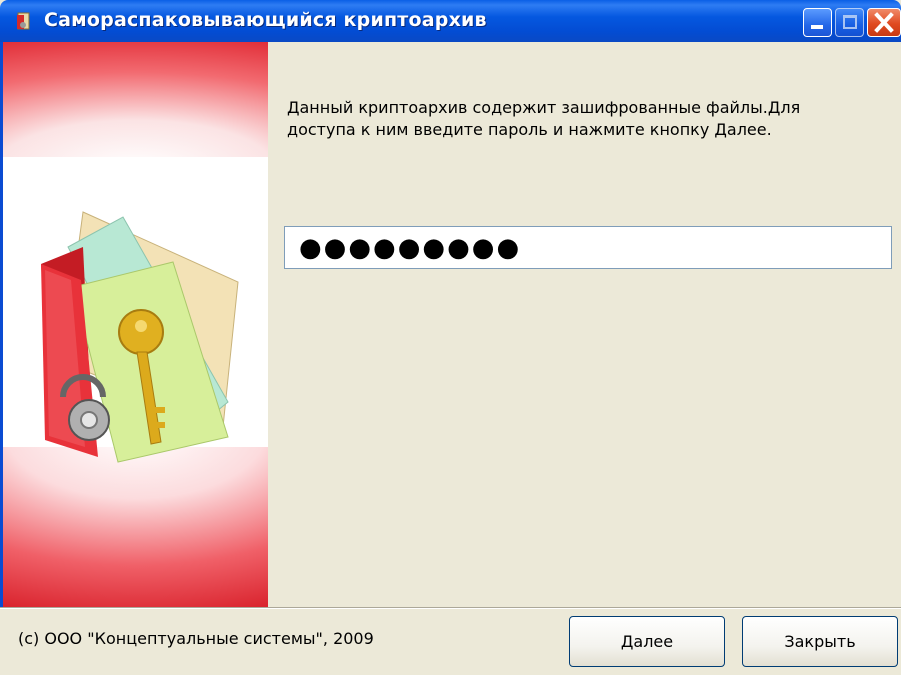 Image resolution: width=901 pixels, height=675 pixels. What do you see at coordinates (135, 99) in the screenshot?
I see `banner-top-gradient` at bounding box center [135, 99].